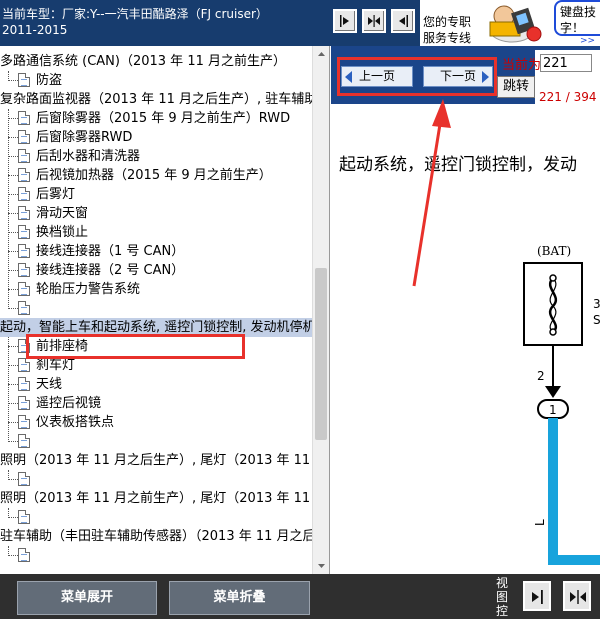  I want to click on tree-leaf: 后视镜加热器（2015 年 9 月之前生产）, so click(139, 175).